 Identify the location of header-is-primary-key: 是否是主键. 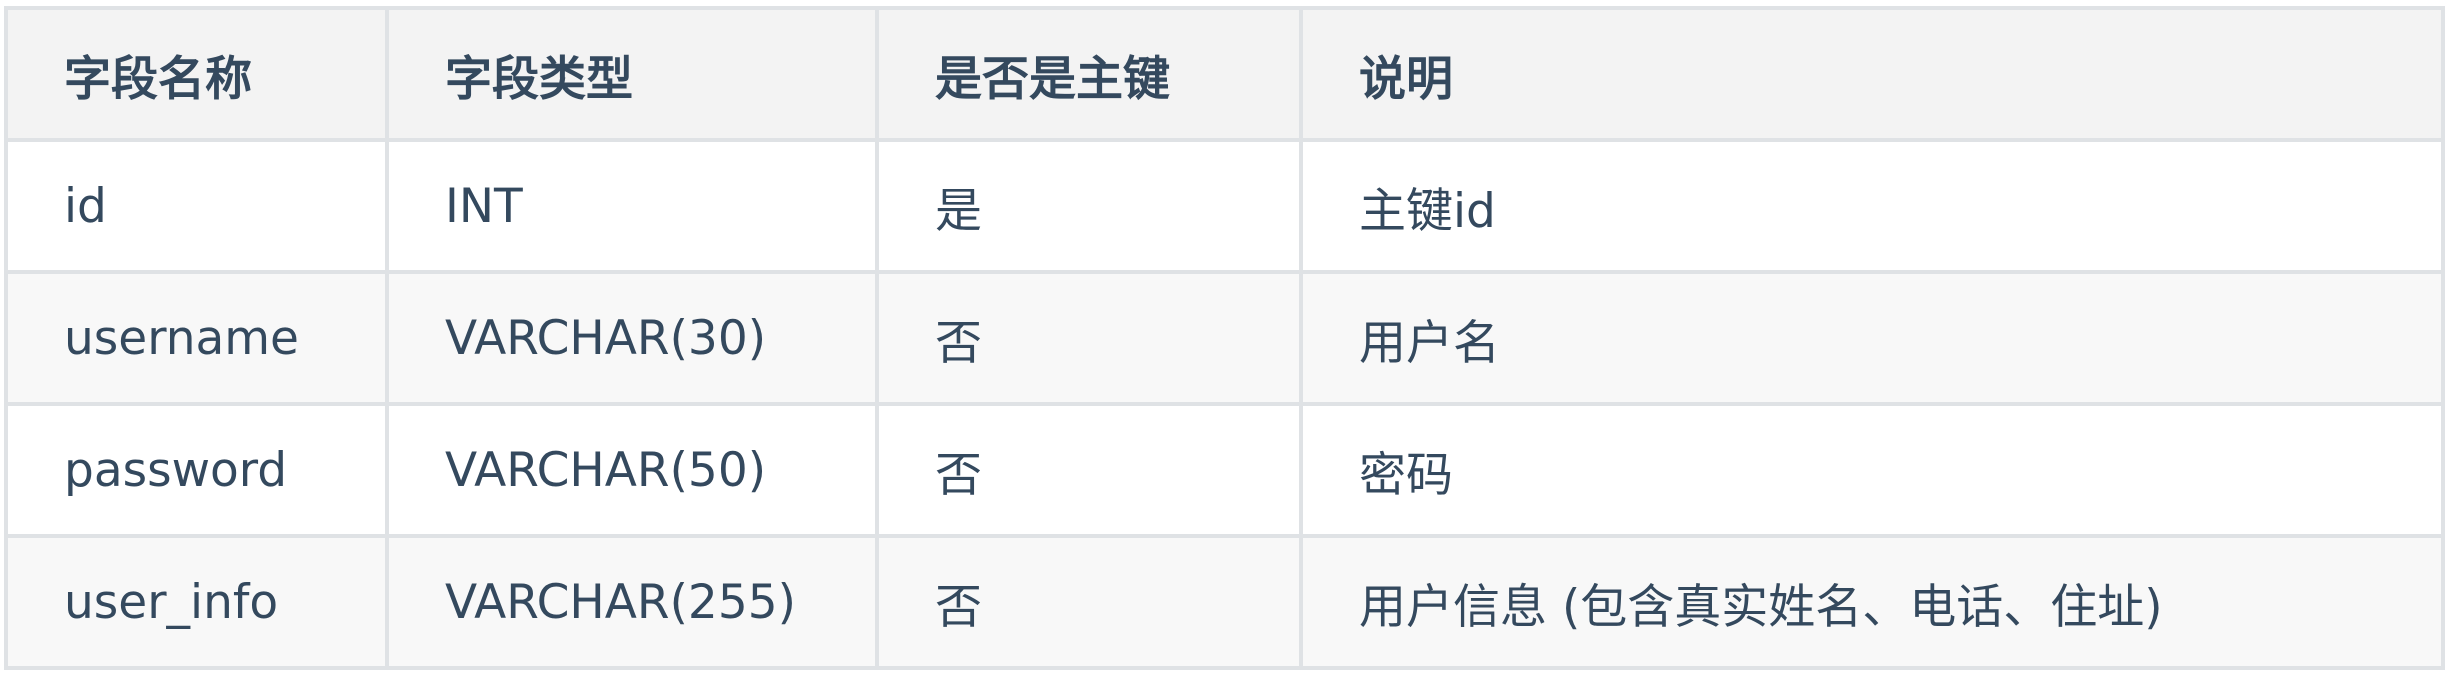
(1089, 74).